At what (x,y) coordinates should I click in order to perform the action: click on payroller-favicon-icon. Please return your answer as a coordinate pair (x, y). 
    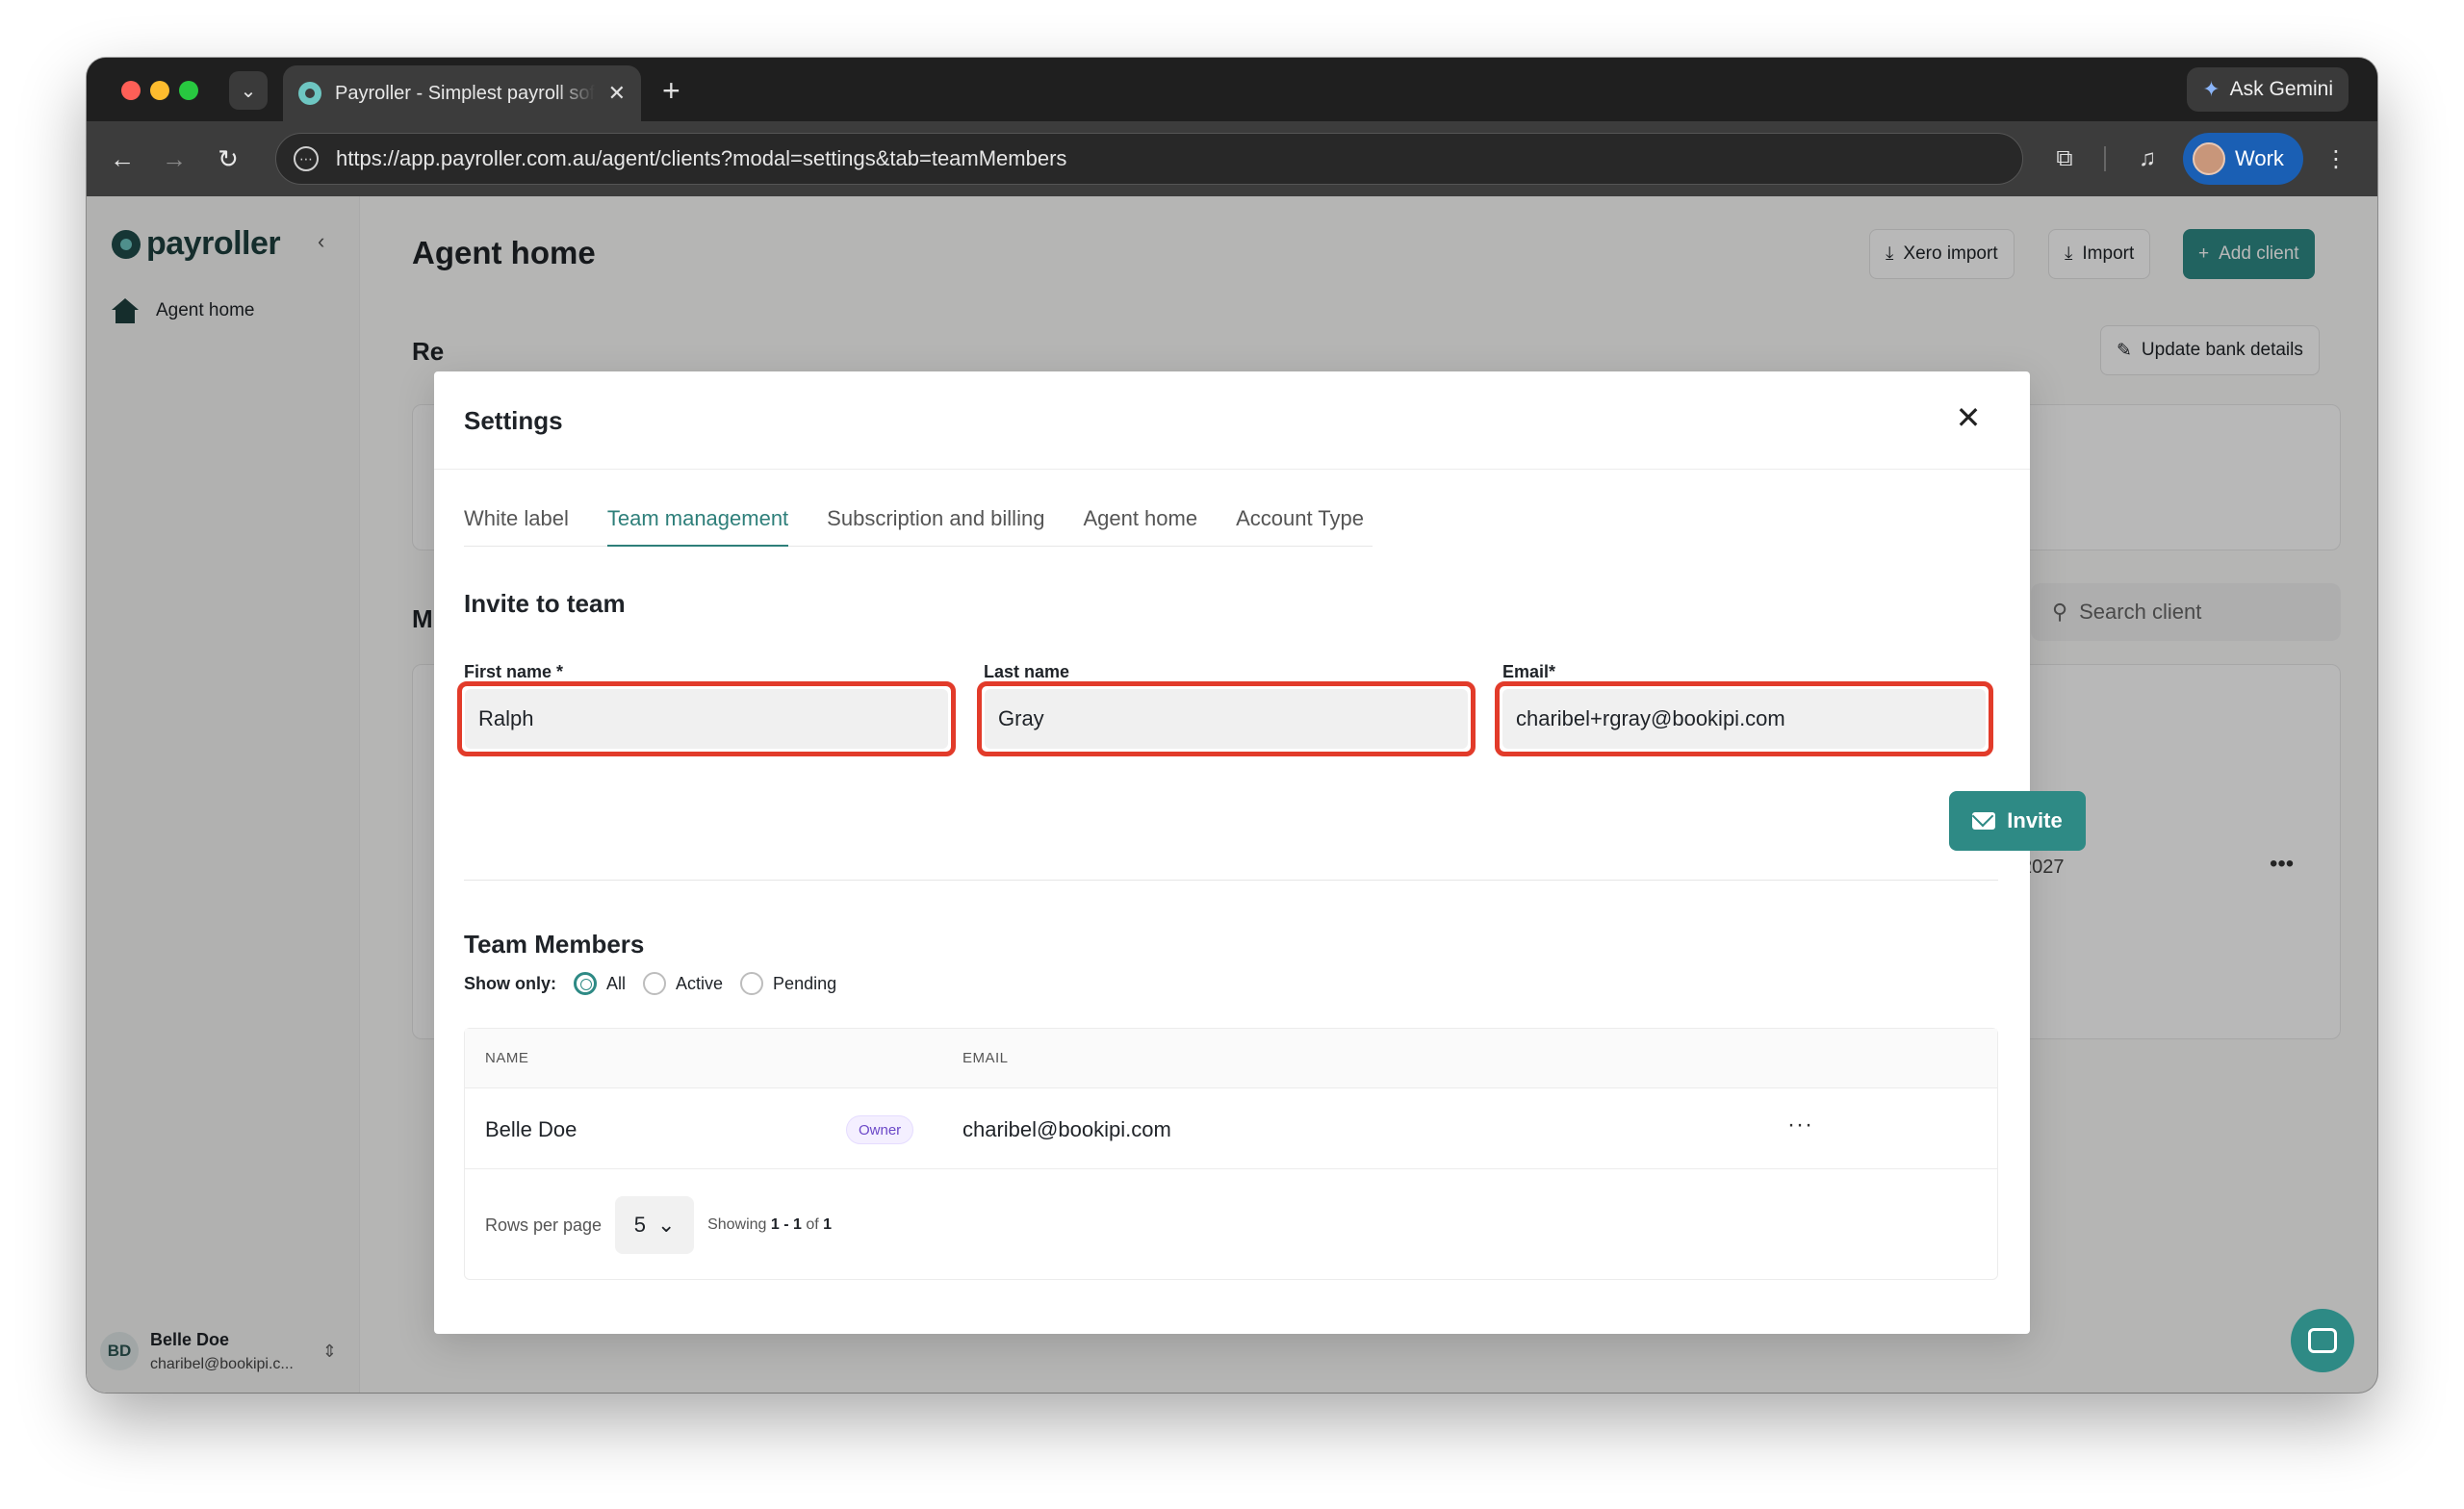
    Looking at the image, I should click on (309, 93).